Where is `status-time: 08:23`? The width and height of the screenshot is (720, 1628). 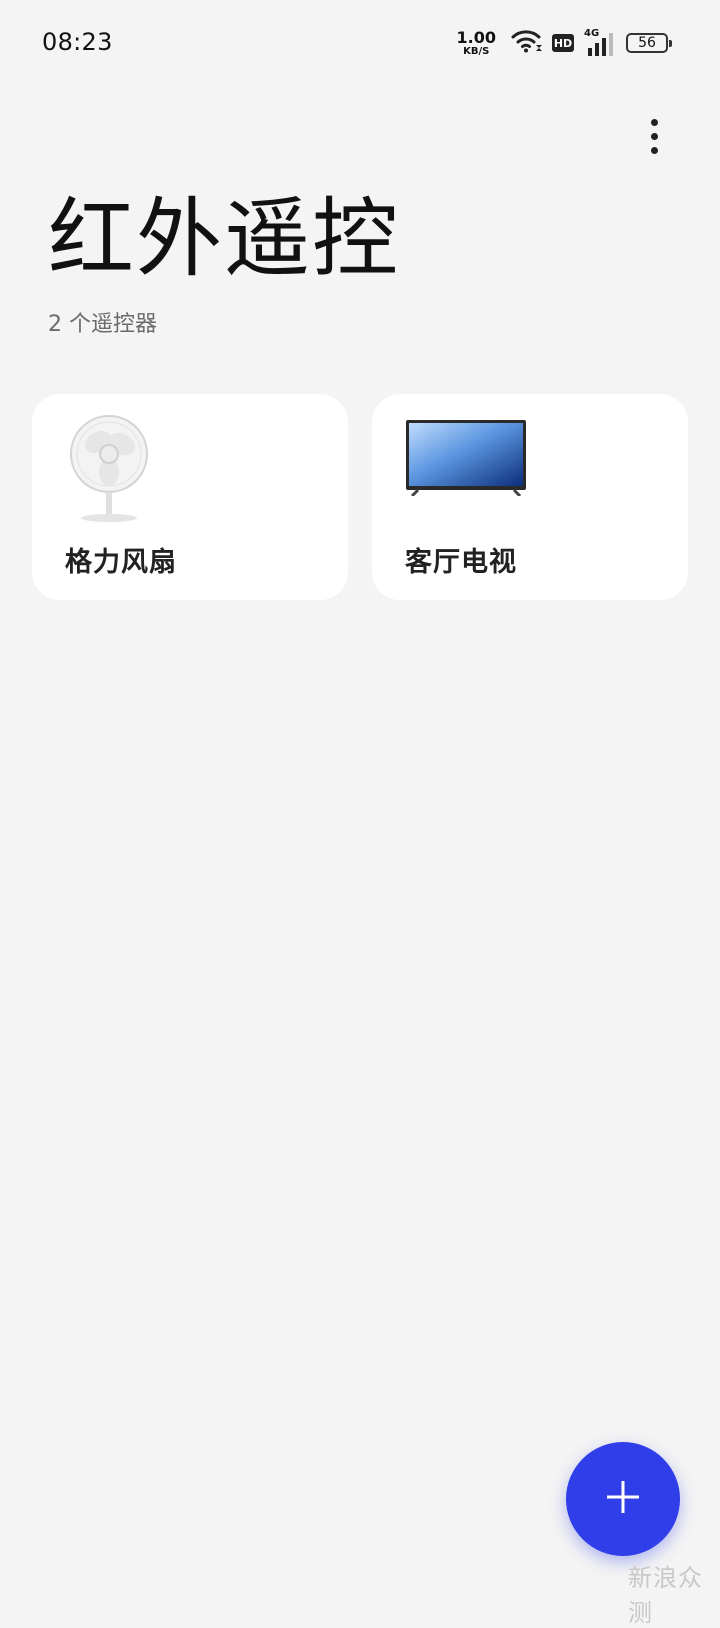 status-time: 08:23 is located at coordinates (77, 42).